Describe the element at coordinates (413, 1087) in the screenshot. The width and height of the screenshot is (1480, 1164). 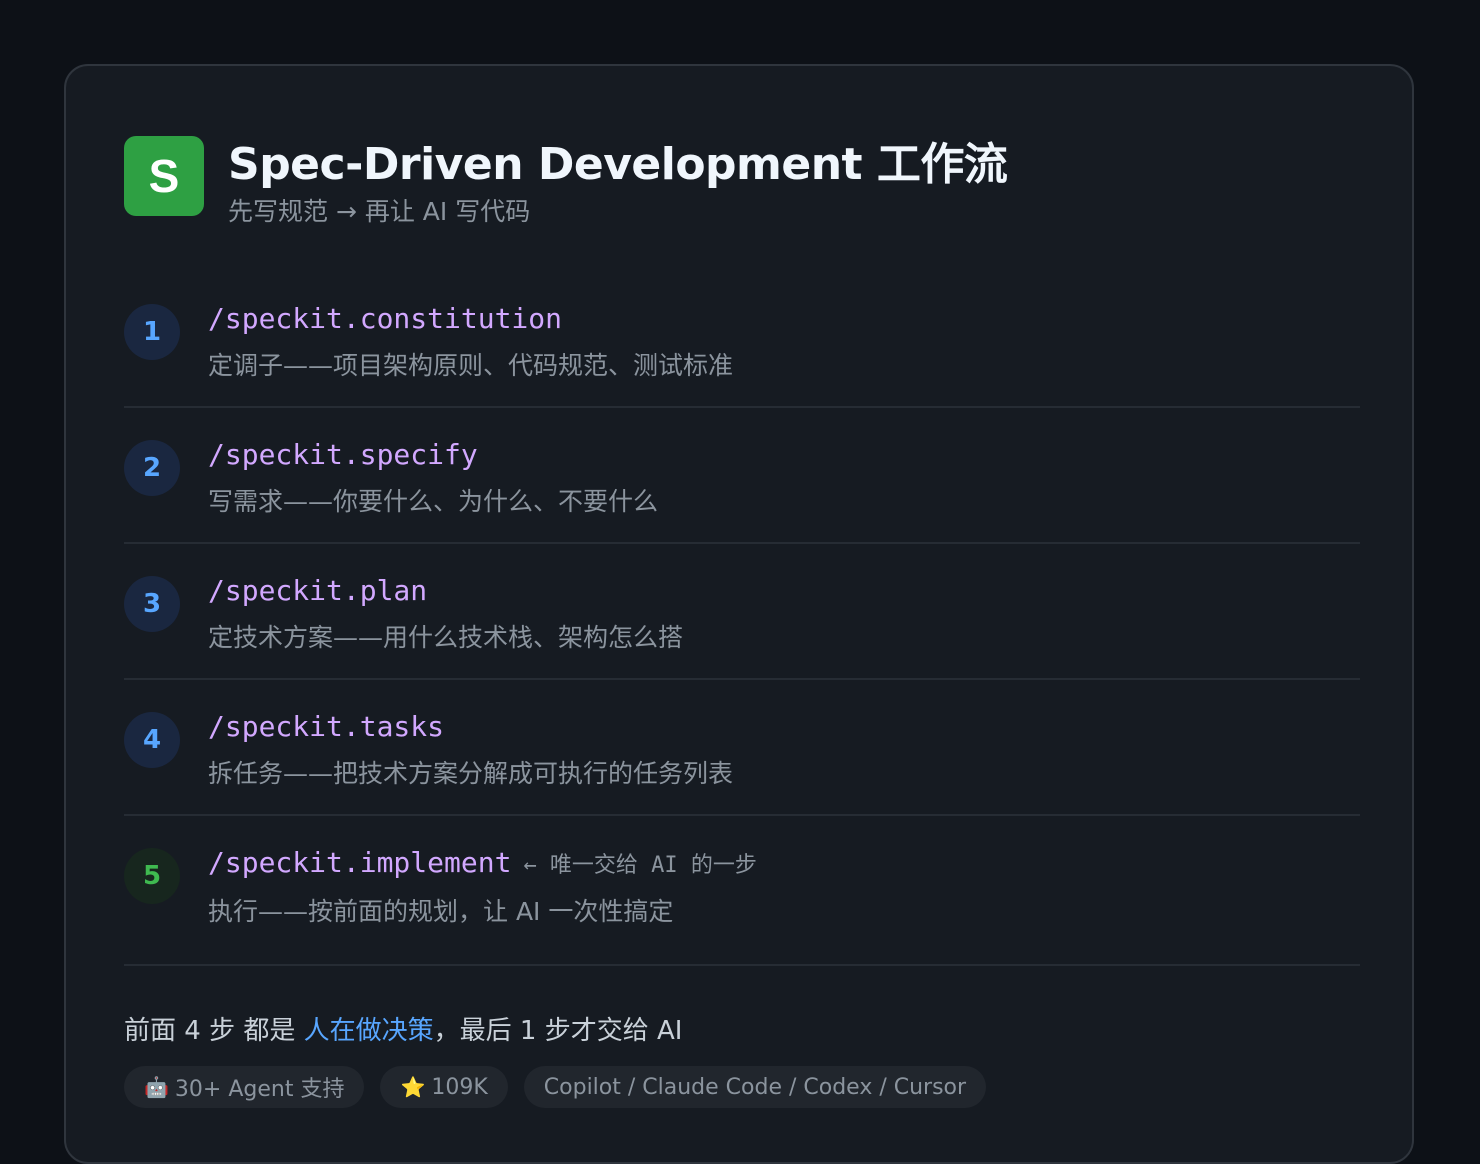
I see `star-icon: ⭐` at that location.